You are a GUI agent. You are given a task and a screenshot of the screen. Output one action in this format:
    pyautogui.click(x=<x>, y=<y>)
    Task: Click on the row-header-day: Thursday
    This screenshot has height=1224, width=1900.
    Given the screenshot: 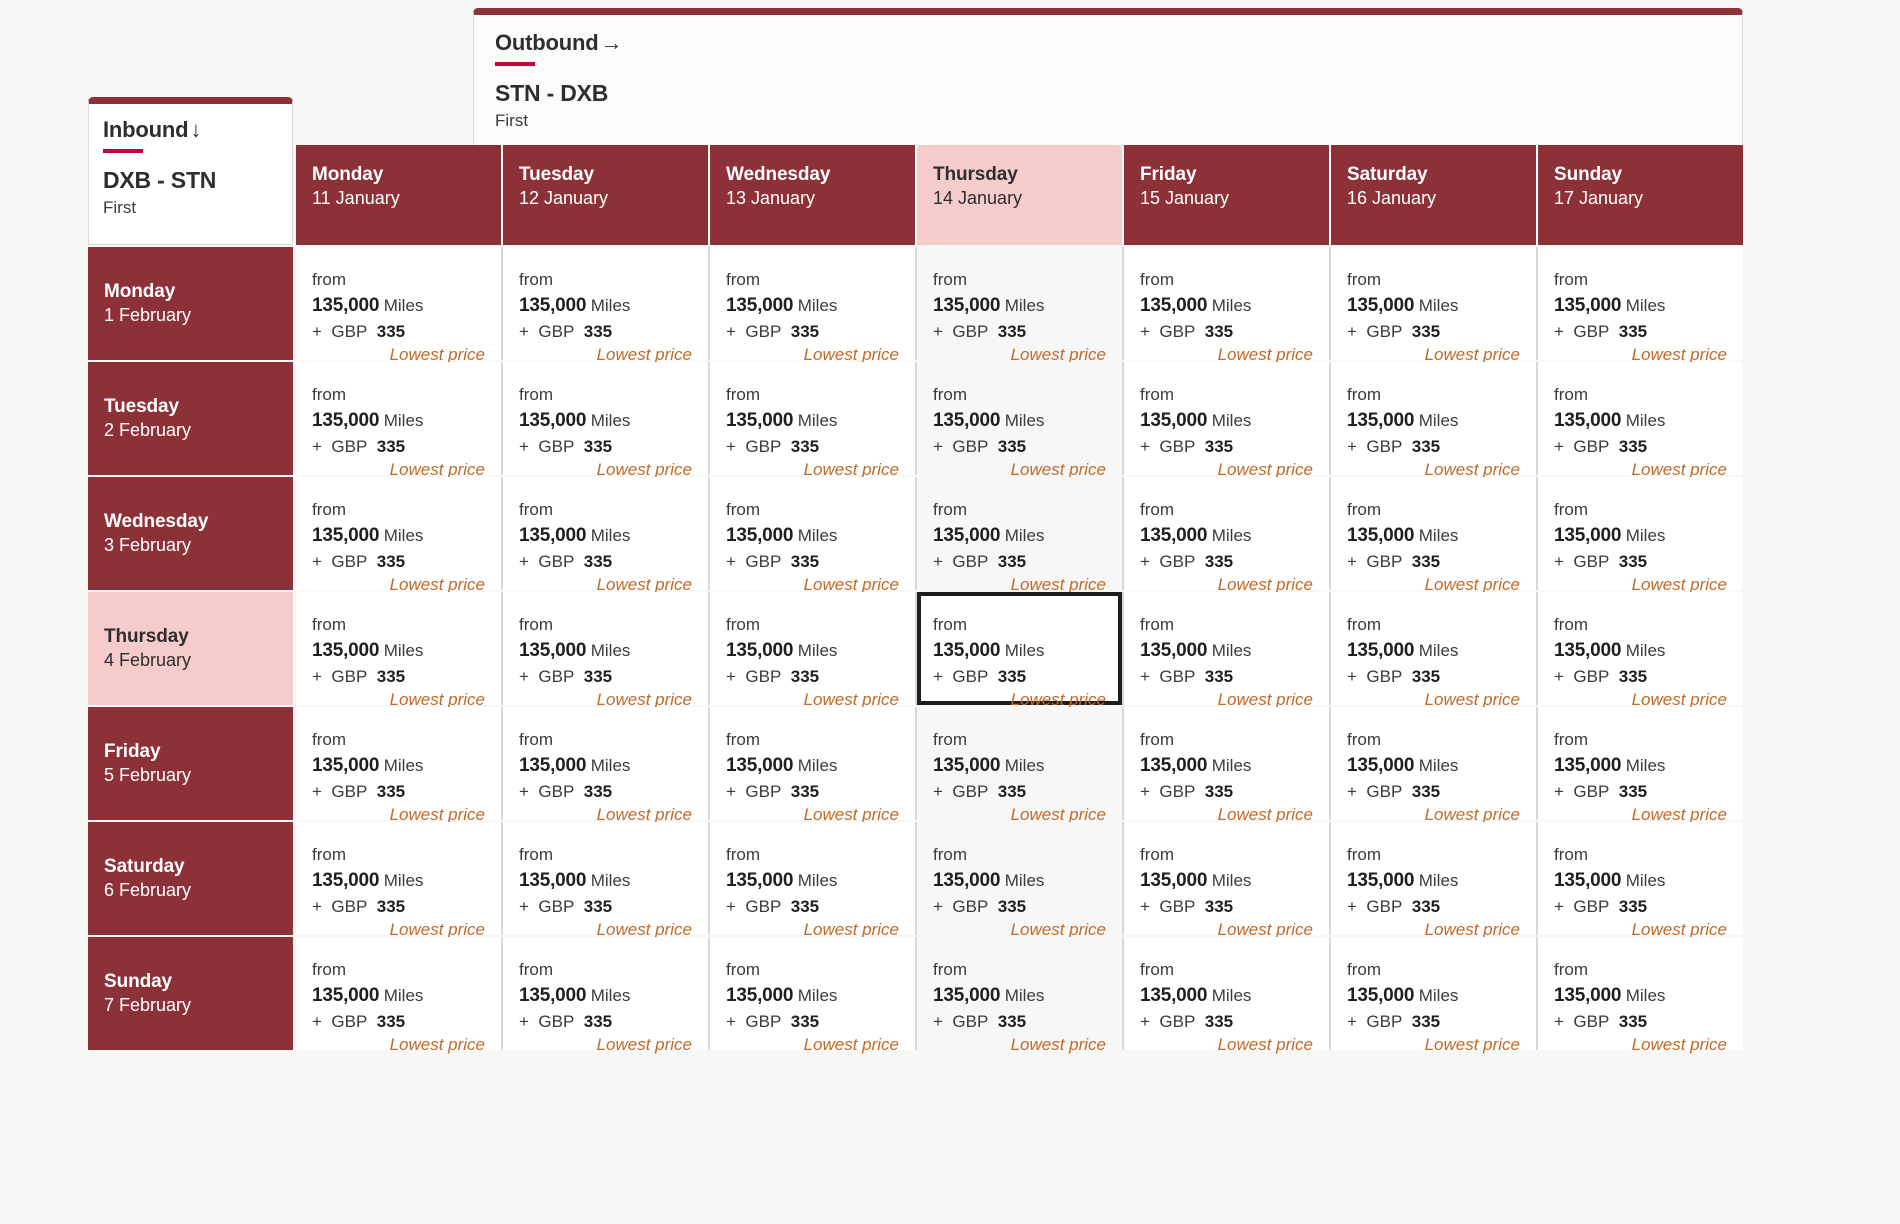 What is the action you would take?
    pyautogui.click(x=146, y=636)
    